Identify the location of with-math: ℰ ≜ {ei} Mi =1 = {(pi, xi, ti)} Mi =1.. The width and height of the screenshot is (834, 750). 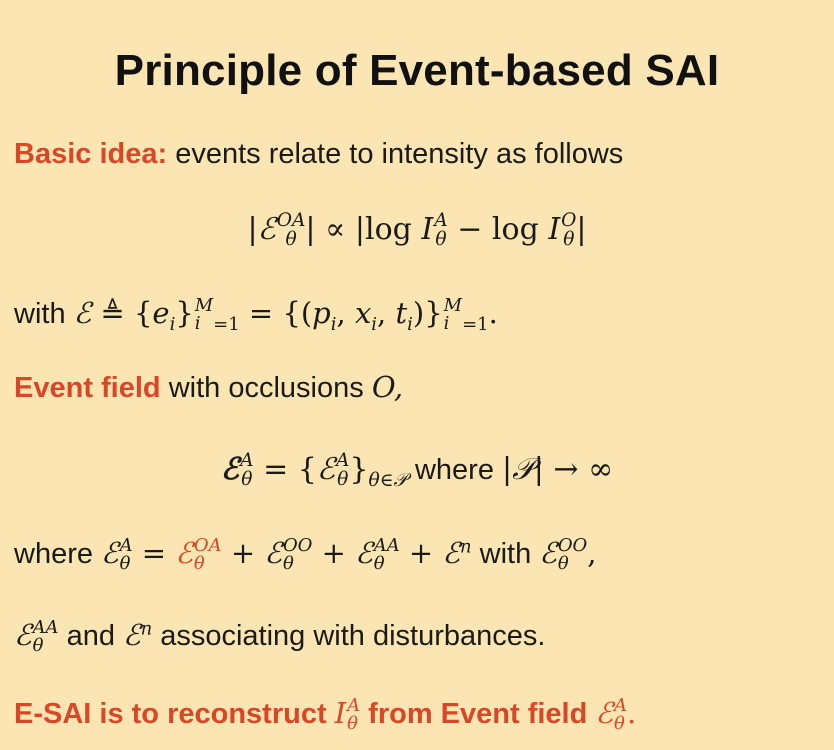
(285, 315).